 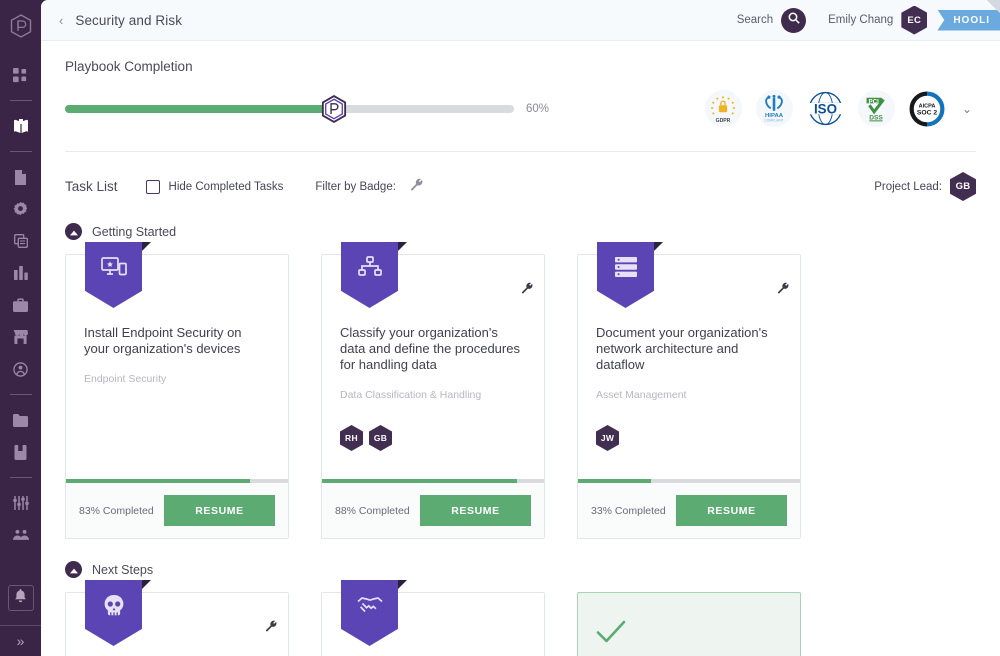 I want to click on wrench-icon, so click(x=416, y=187).